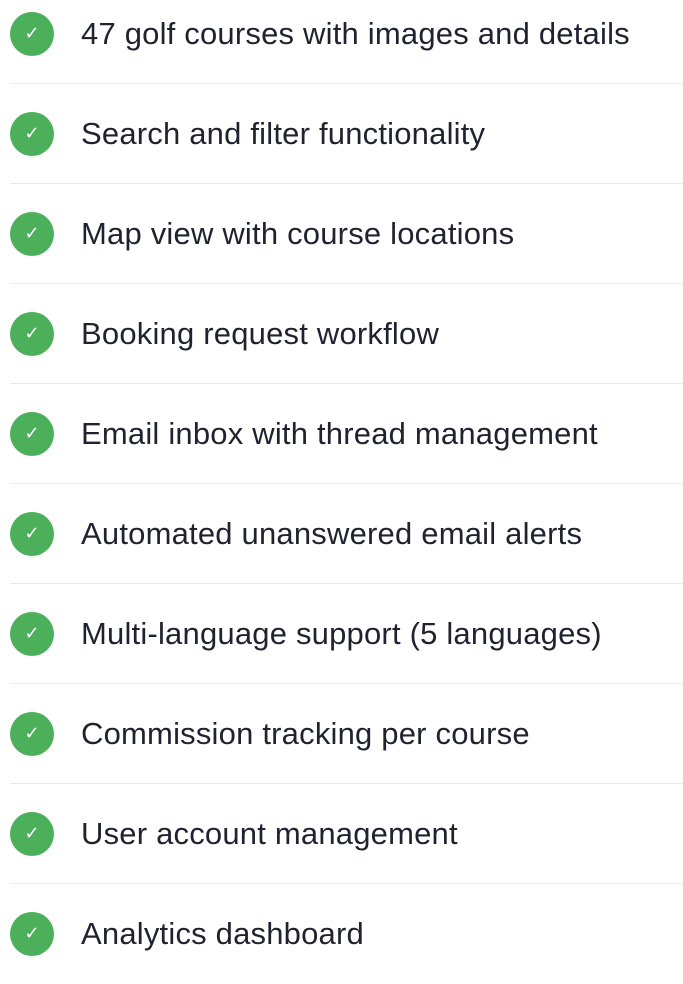 Image resolution: width=683 pixels, height=984 pixels. I want to click on list-item: ✓ Commission tracking per course, so click(346, 734).